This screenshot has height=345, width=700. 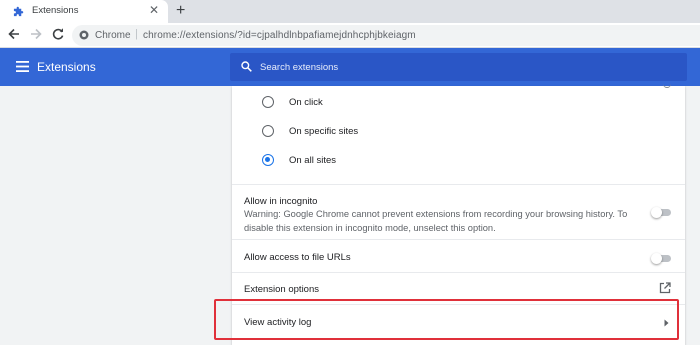 What do you see at coordinates (665, 288) in the screenshot?
I see `open-in-new-icon` at bounding box center [665, 288].